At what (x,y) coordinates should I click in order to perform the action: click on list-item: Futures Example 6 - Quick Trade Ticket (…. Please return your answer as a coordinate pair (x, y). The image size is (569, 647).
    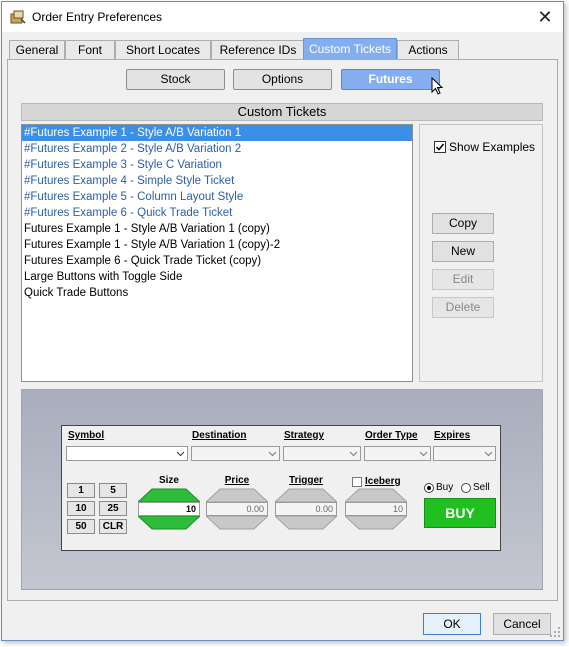
    Looking at the image, I should click on (217, 261).